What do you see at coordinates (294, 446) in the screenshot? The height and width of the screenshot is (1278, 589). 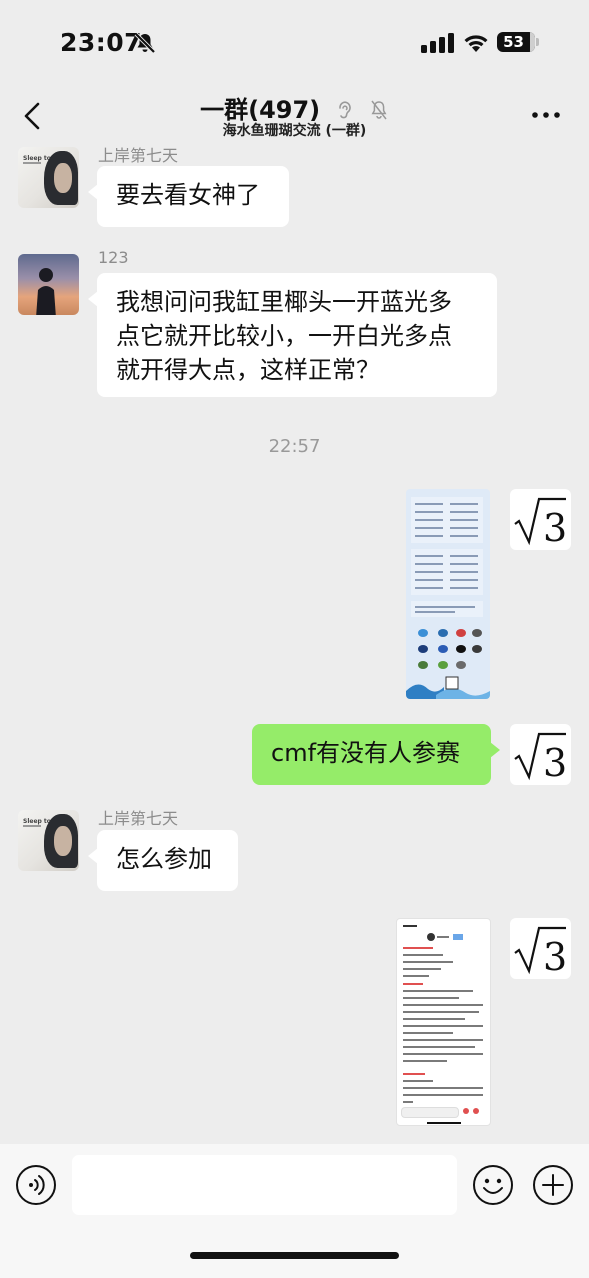 I see `timestamp: 22:57` at bounding box center [294, 446].